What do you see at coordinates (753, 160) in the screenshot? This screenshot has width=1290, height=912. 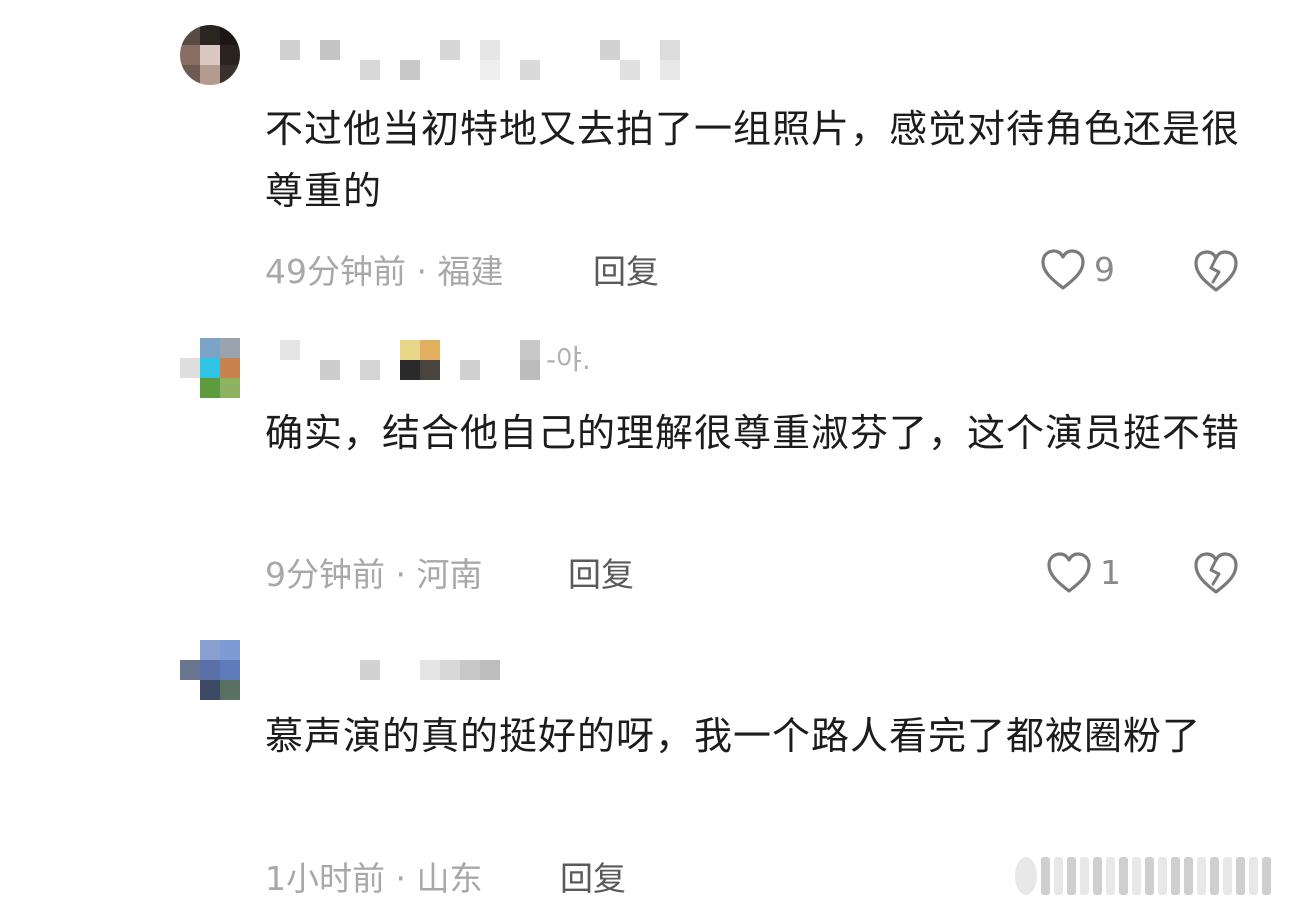 I see `comment-text: 不过他当初特地又去拍了一组照片，感觉对待角色还是很尊重的` at bounding box center [753, 160].